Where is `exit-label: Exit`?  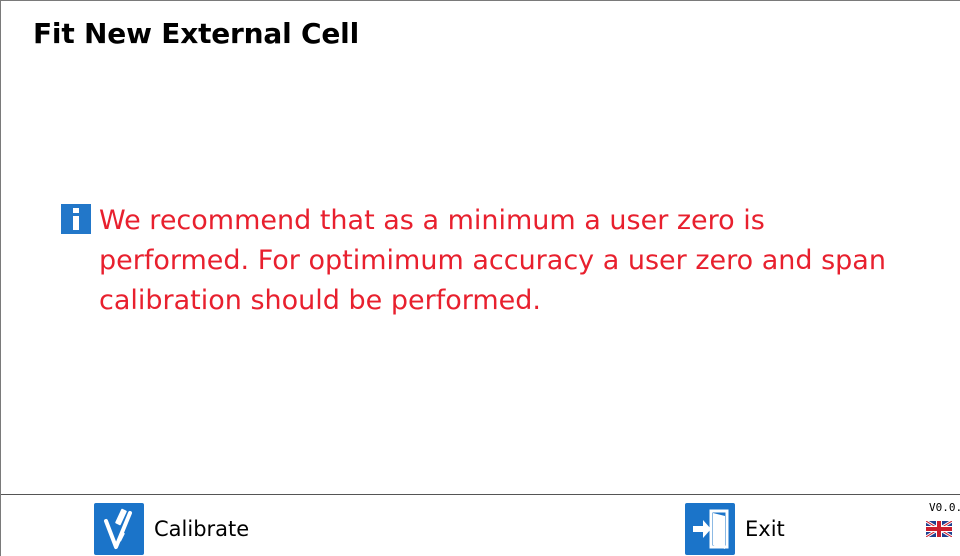
exit-label: Exit is located at coordinates (765, 529).